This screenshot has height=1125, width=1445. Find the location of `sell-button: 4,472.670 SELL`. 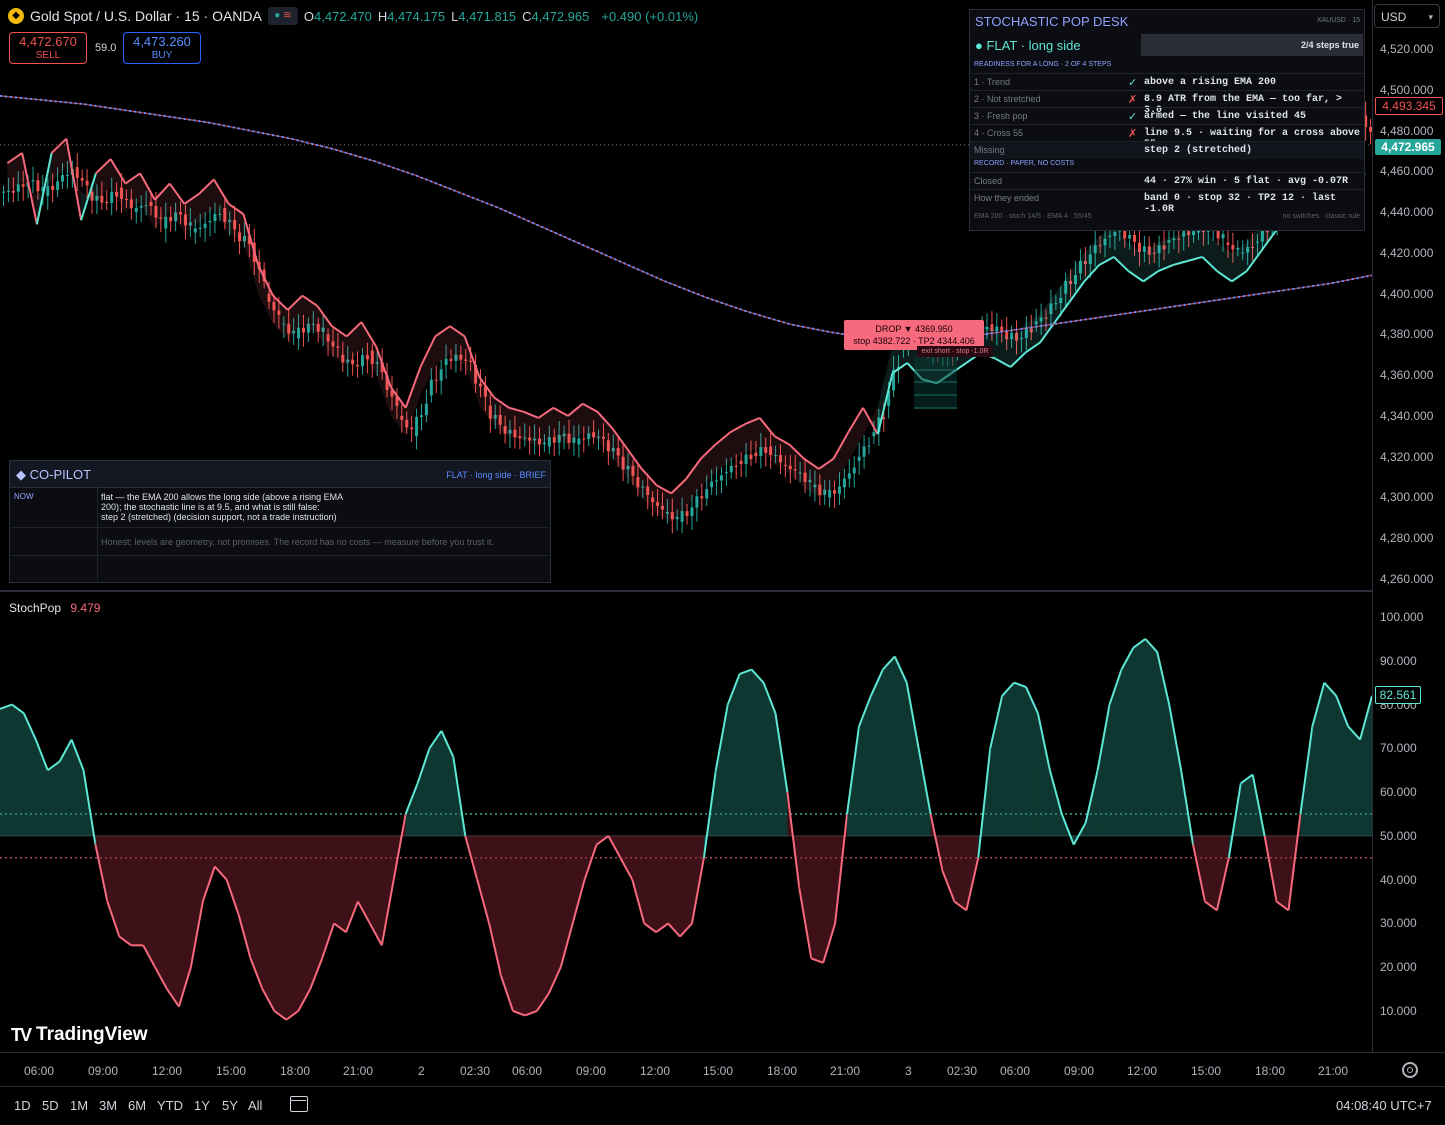

sell-button: 4,472.670 SELL is located at coordinates (48, 48).